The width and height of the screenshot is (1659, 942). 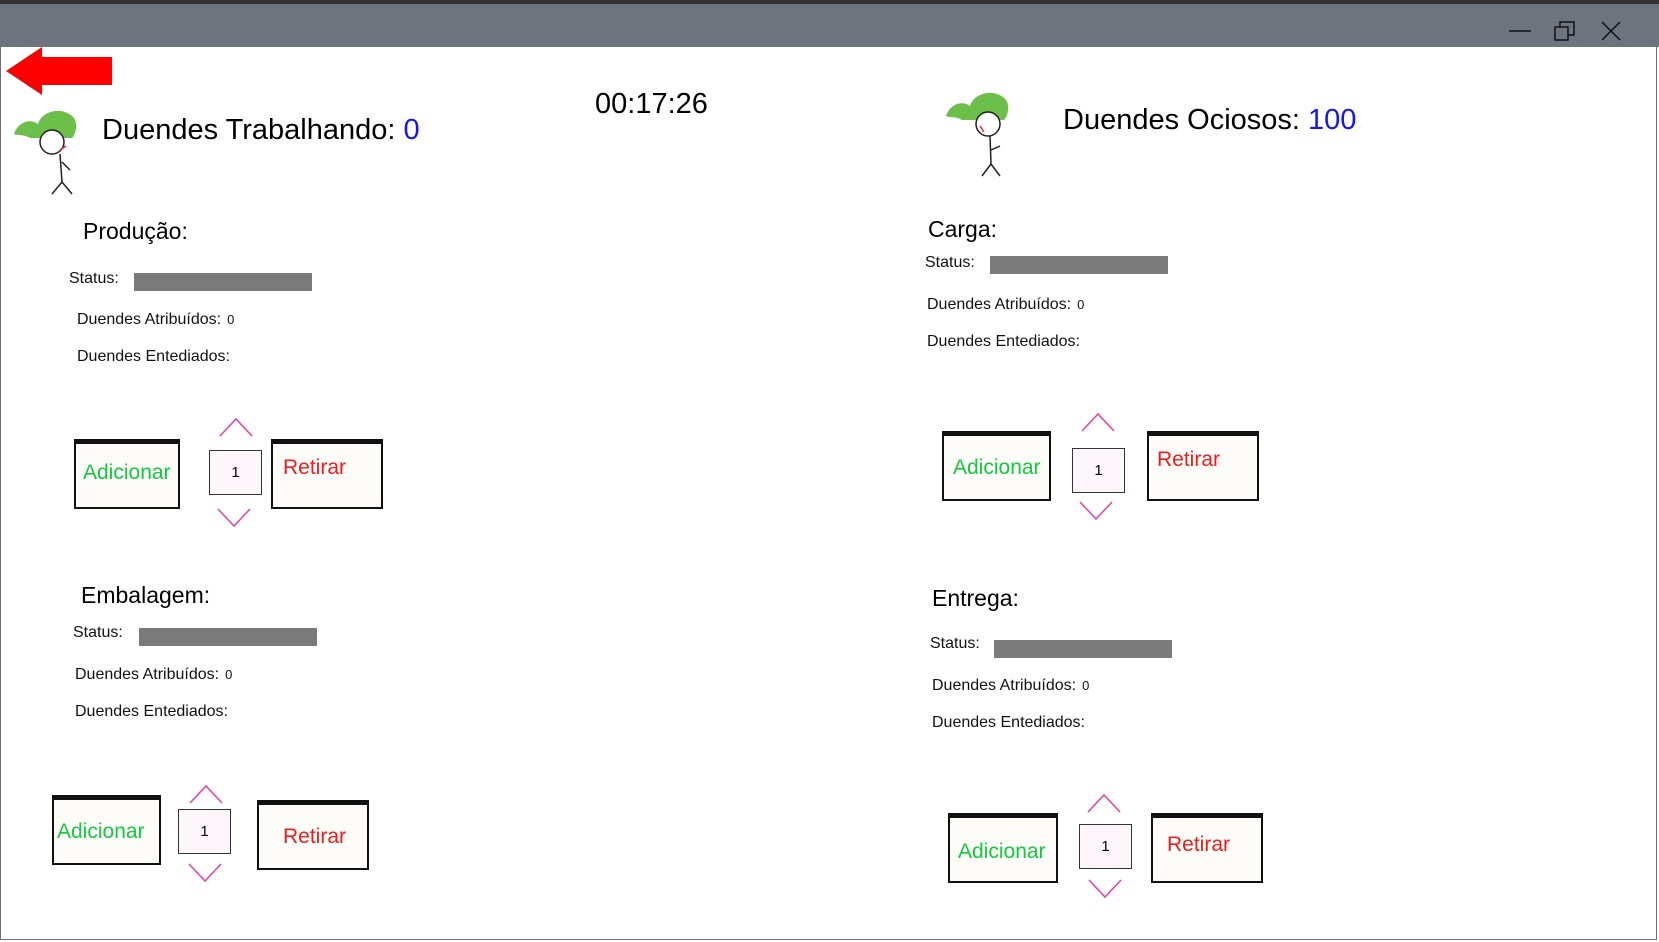 What do you see at coordinates (411, 130) in the screenshot?
I see `working-count: 0` at bounding box center [411, 130].